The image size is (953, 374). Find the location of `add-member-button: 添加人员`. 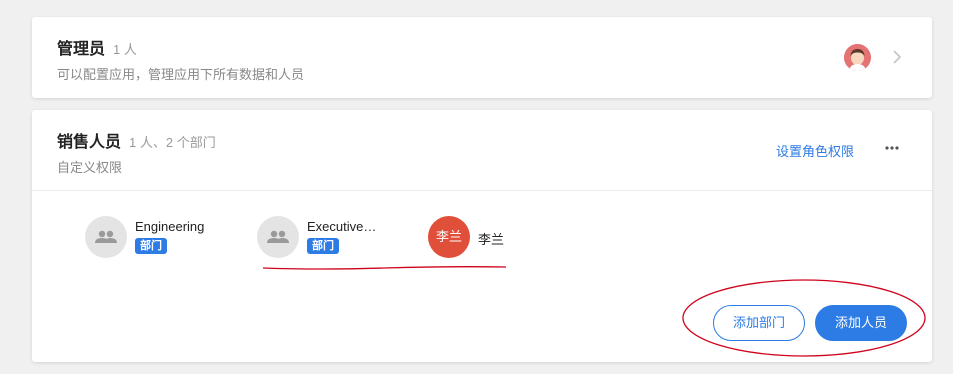

add-member-button: 添加人员 is located at coordinates (861, 323).